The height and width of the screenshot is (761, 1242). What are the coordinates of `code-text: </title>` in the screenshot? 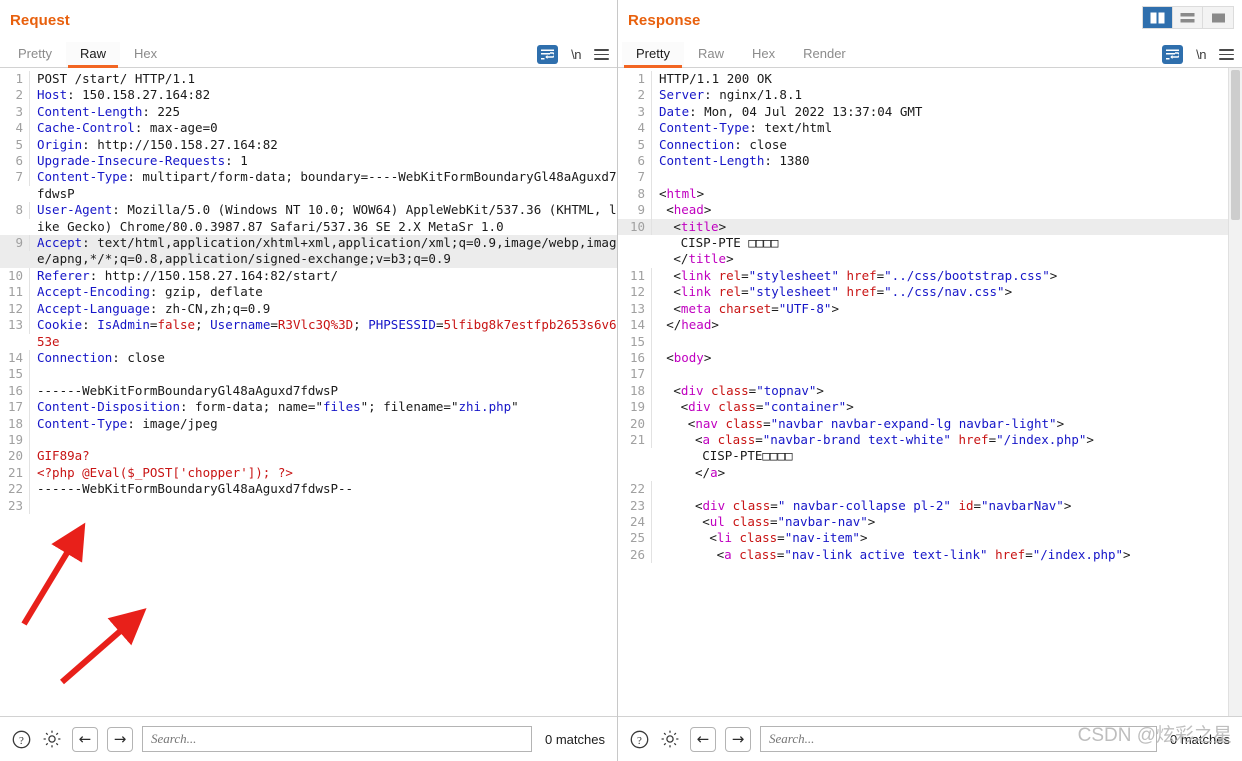 It's located at (703, 259).